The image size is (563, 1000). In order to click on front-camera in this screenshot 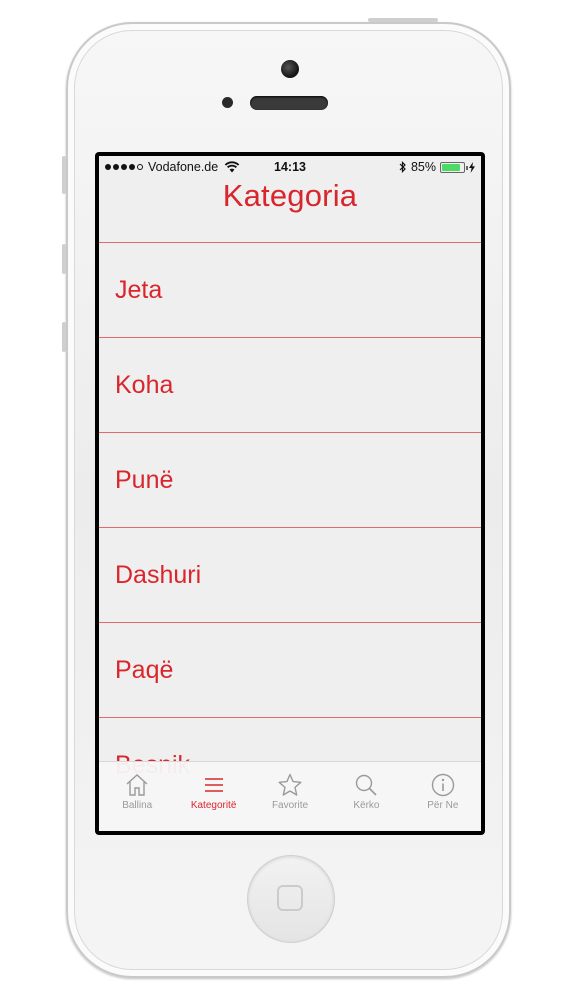, I will do `click(290, 69)`.